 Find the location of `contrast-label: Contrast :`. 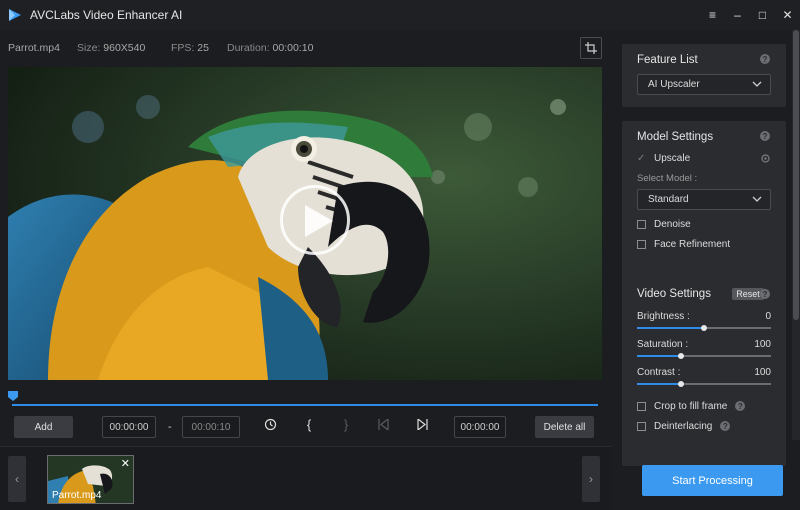

contrast-label: Contrast : is located at coordinates (659, 372).